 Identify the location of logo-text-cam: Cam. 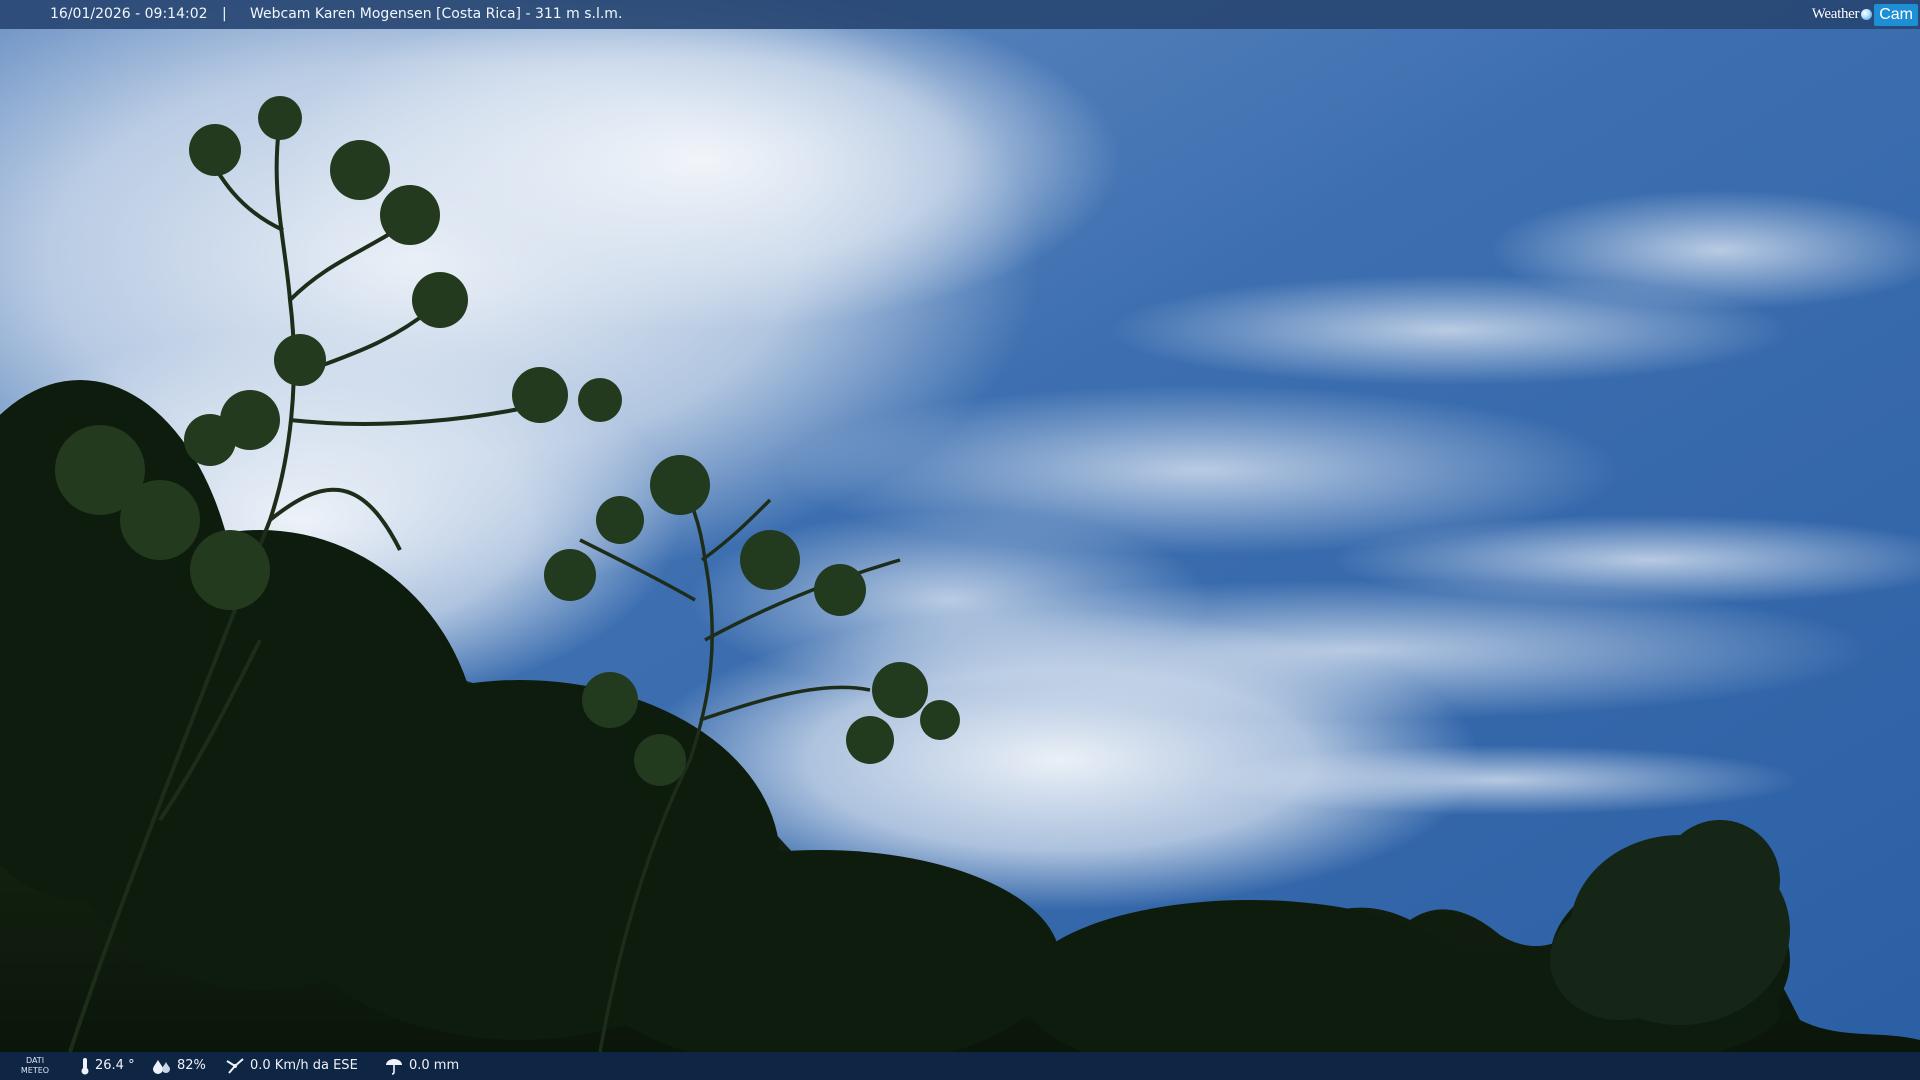
(1896, 14).